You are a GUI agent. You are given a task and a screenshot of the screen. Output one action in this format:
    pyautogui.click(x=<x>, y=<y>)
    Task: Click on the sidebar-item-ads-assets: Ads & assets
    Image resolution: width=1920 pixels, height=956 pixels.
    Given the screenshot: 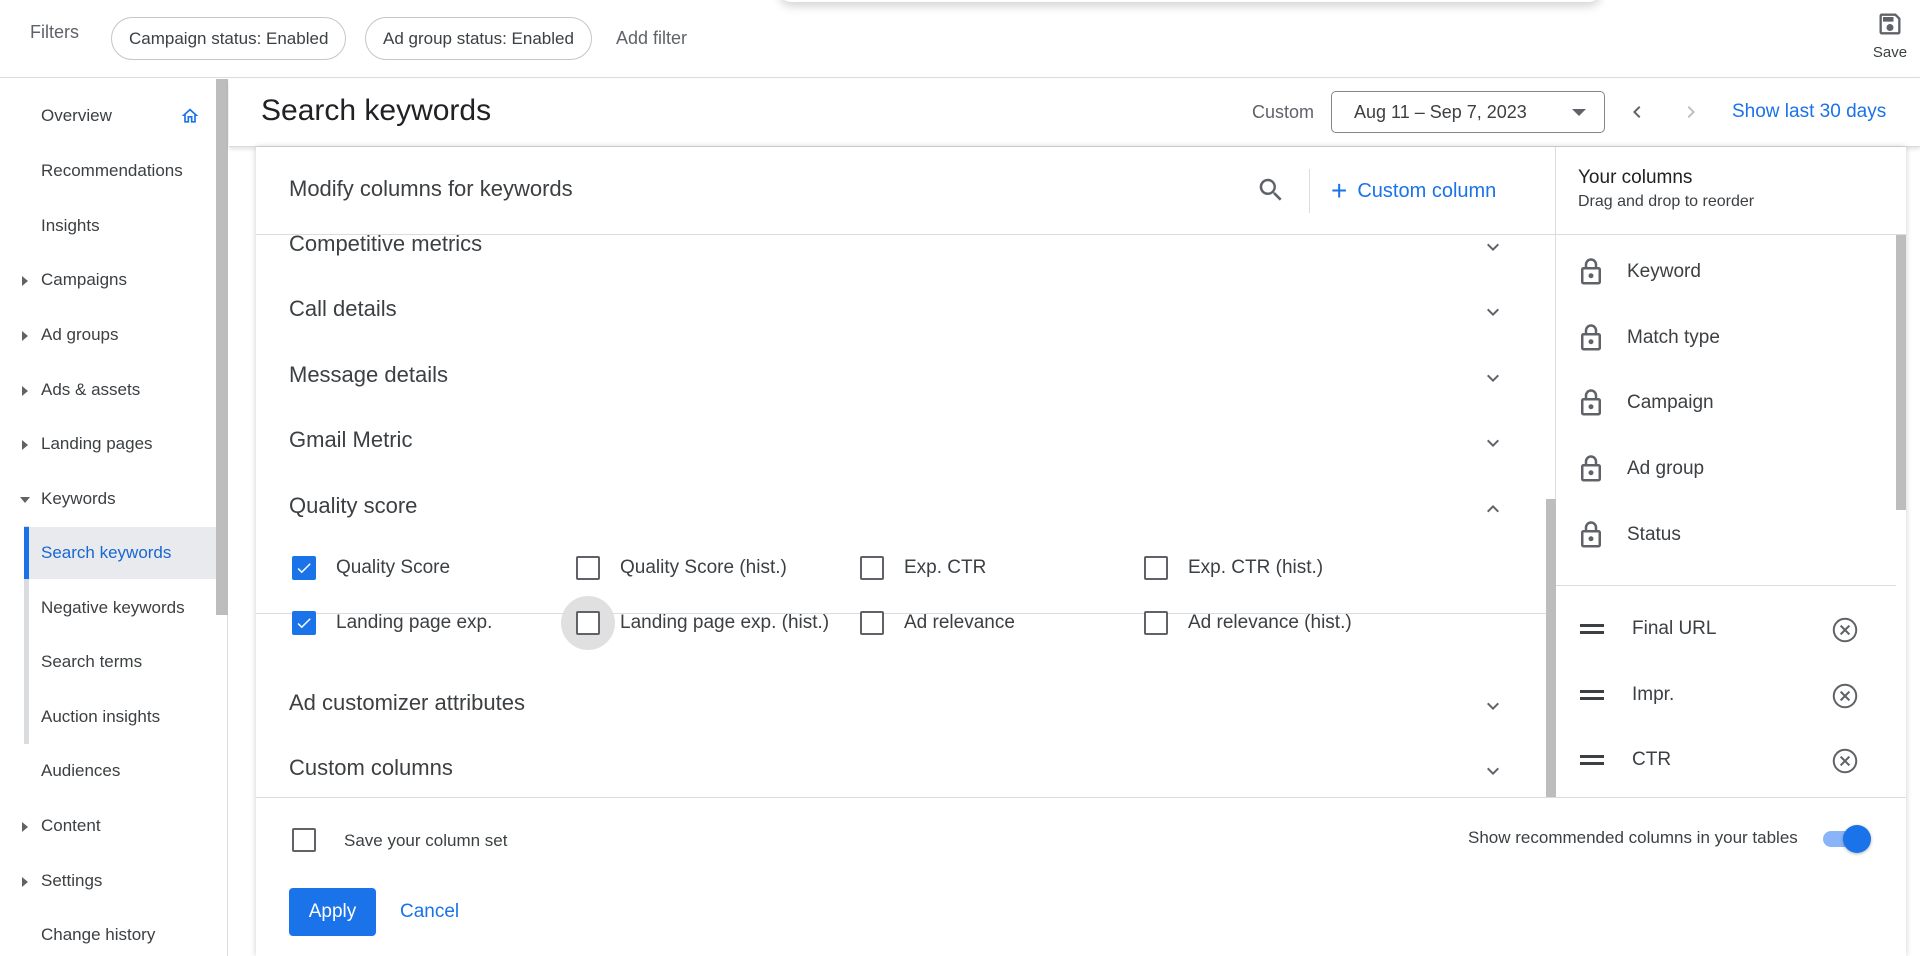 What is the action you would take?
    pyautogui.click(x=108, y=390)
    